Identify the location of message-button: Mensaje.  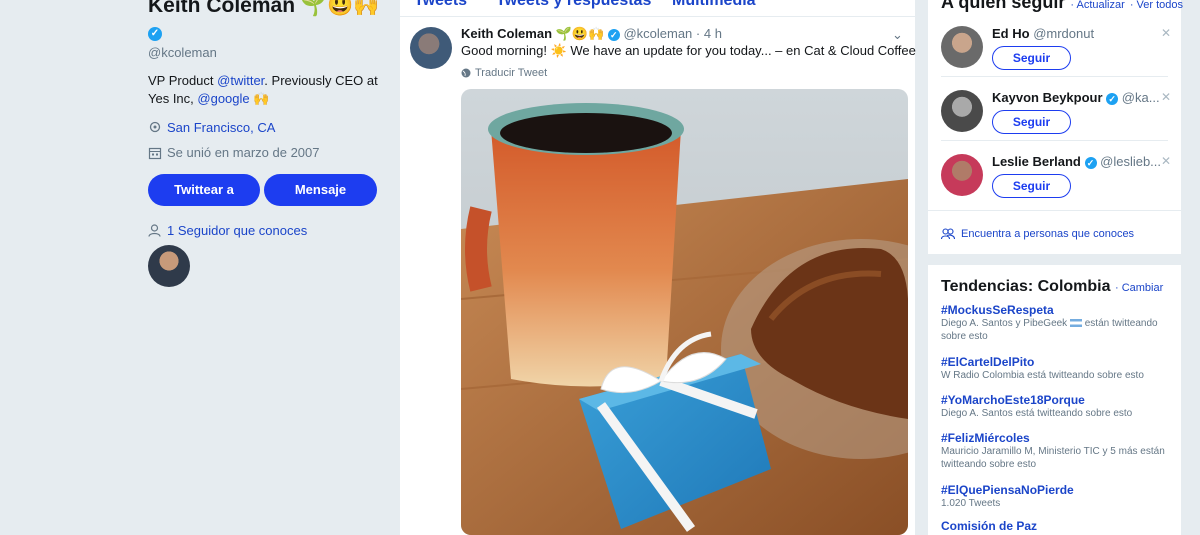
(320, 190).